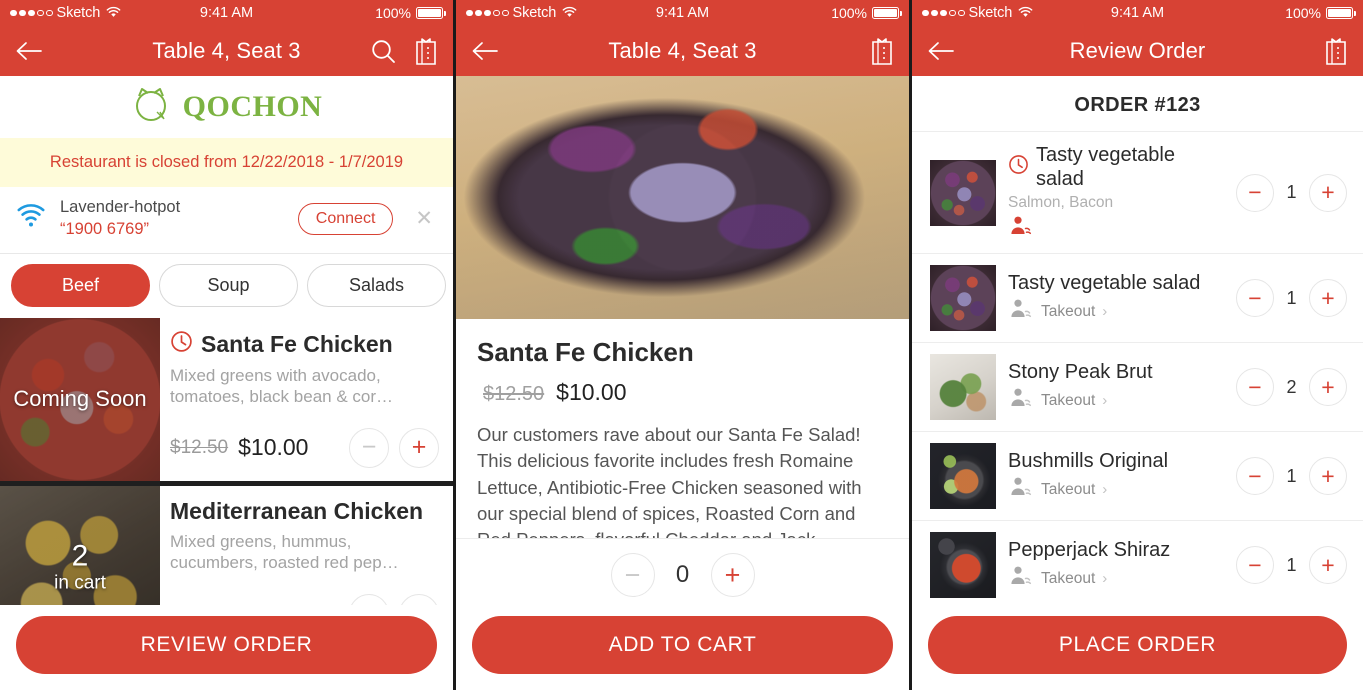 The image size is (1366, 690). I want to click on status-bar-left: Sketch, so click(65, 13).